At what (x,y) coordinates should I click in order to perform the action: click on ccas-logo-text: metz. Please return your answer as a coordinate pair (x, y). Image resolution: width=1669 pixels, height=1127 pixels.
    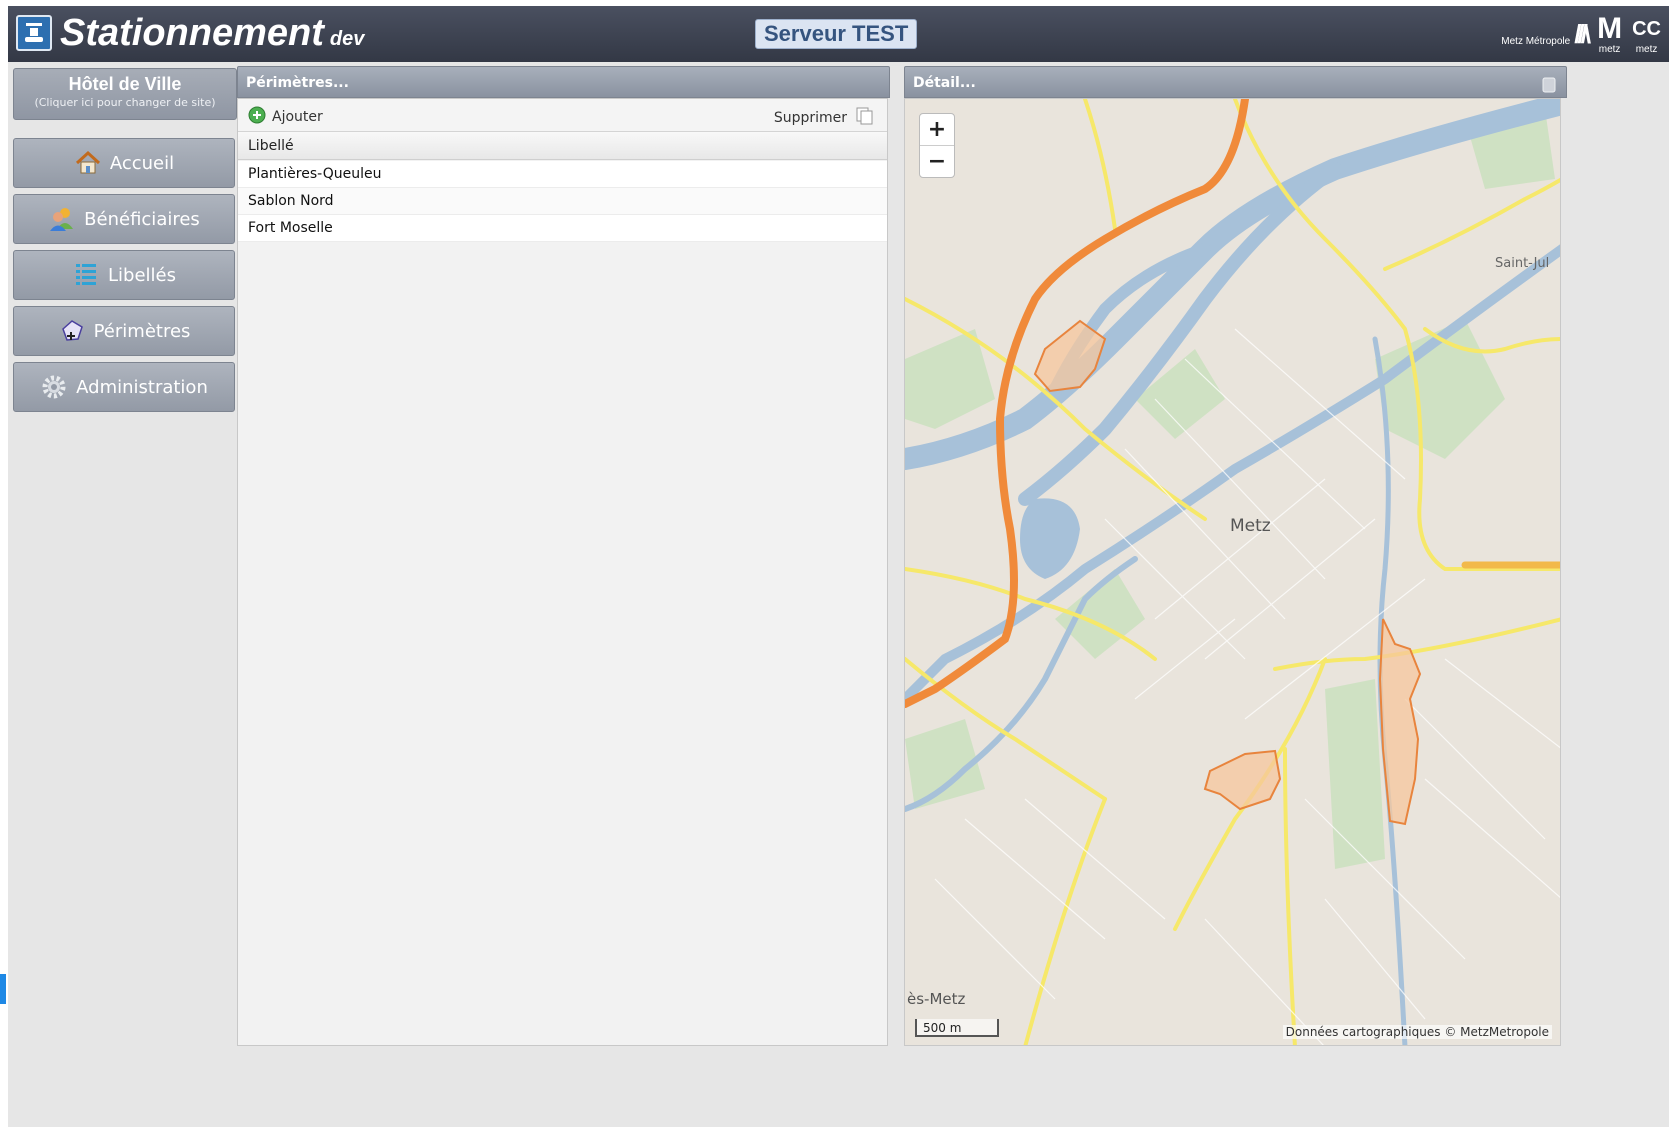
    Looking at the image, I should click on (1646, 49).